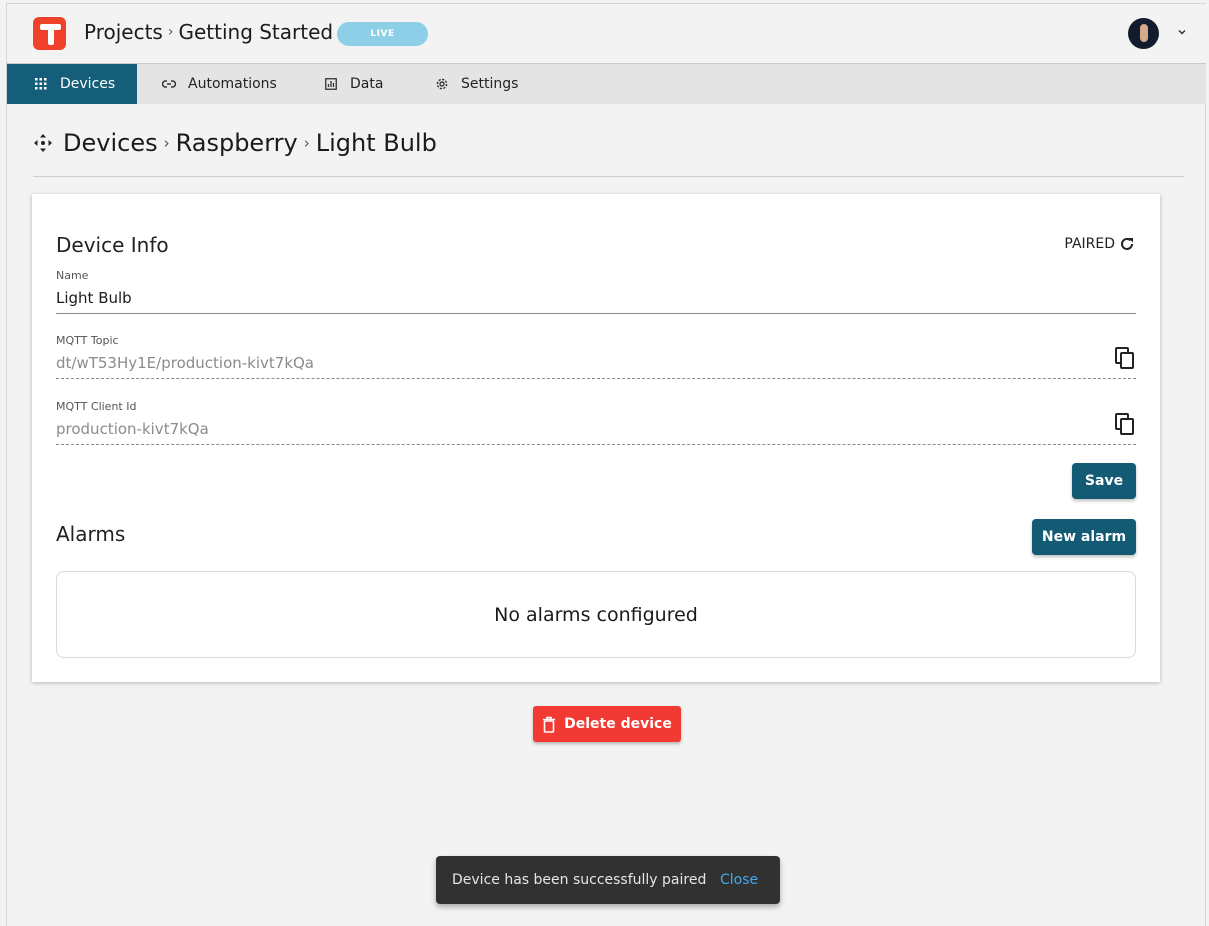  Describe the element at coordinates (72, 275) in the screenshot. I see `name-label: Name` at that location.